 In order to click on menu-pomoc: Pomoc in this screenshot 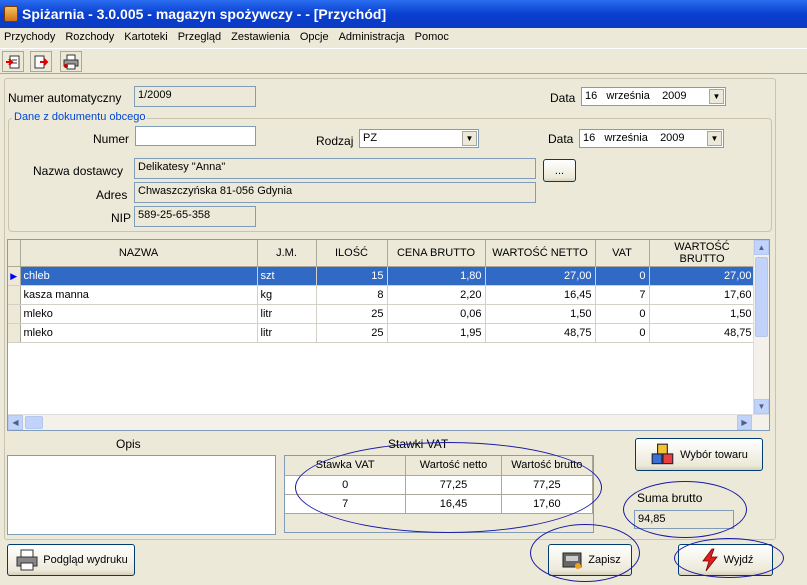, I will do `click(433, 37)`.